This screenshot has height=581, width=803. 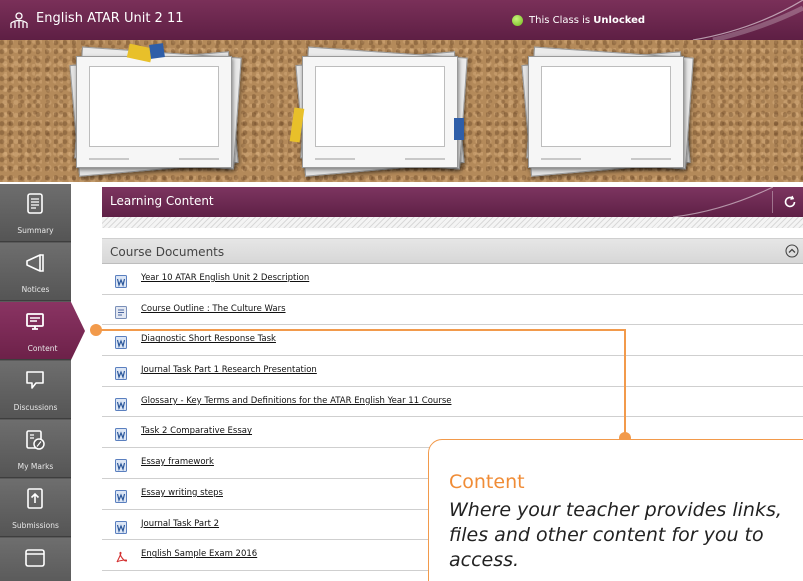 I want to click on class-status: This Class is Unlocked, so click(x=578, y=20).